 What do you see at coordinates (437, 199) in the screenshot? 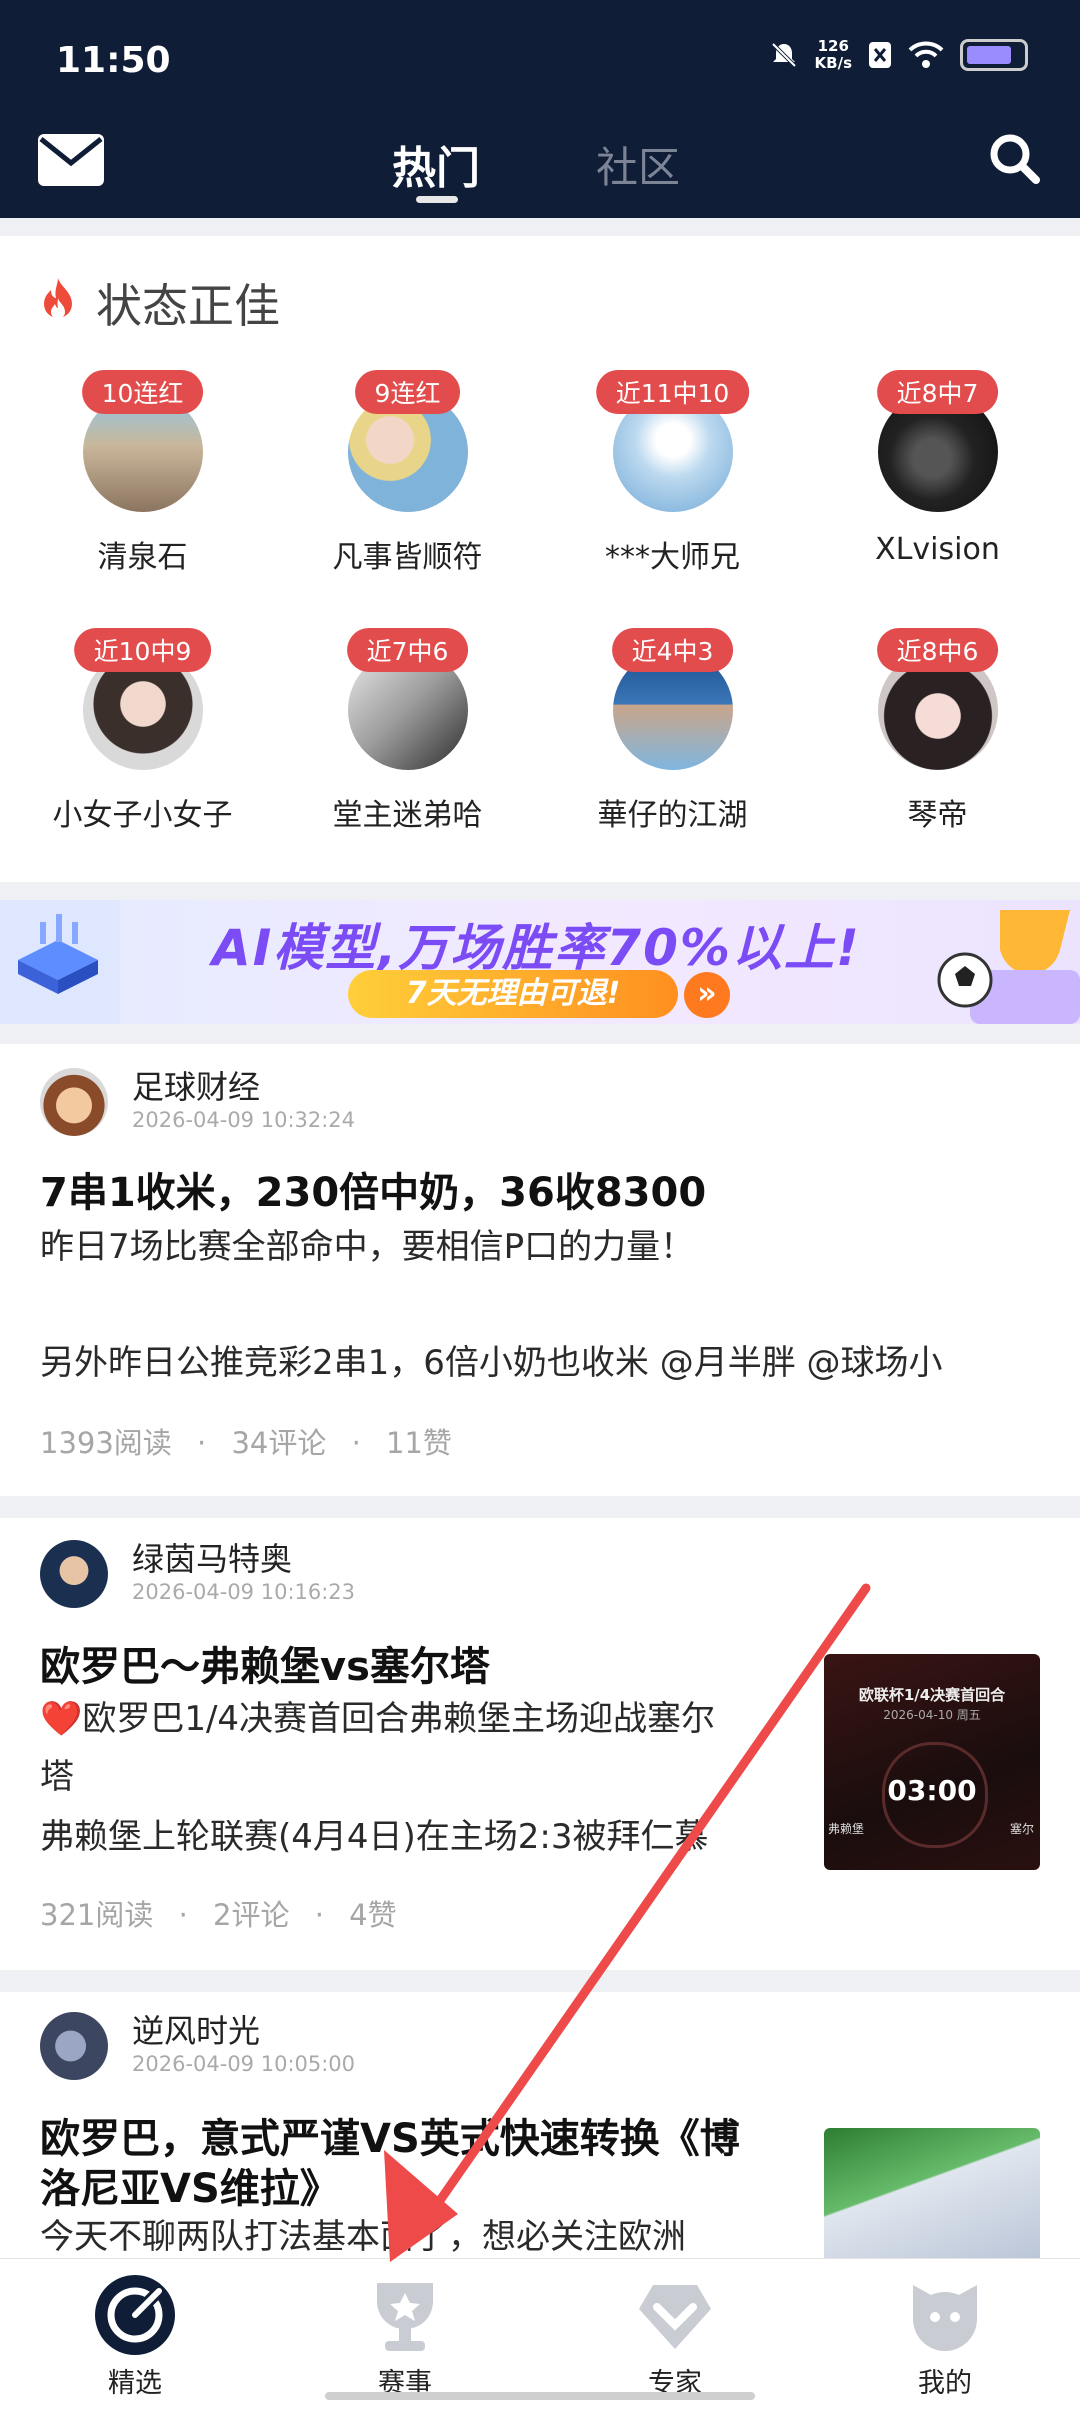
I see `active-tab-indicator` at bounding box center [437, 199].